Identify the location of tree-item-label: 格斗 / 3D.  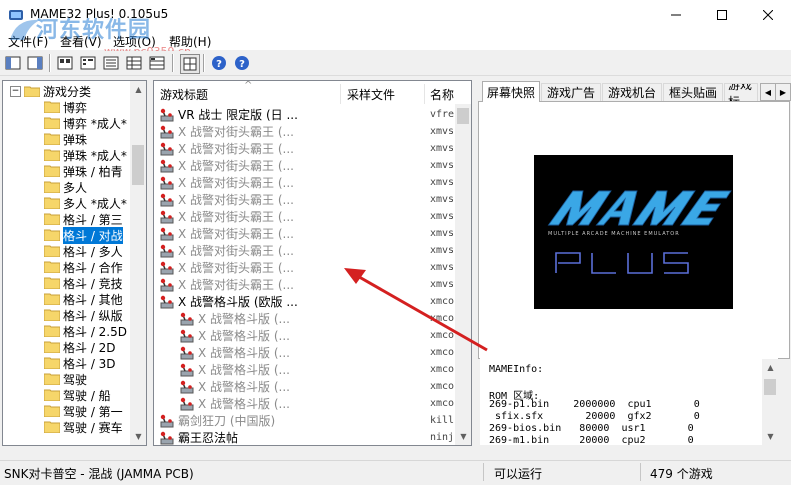
(89, 363).